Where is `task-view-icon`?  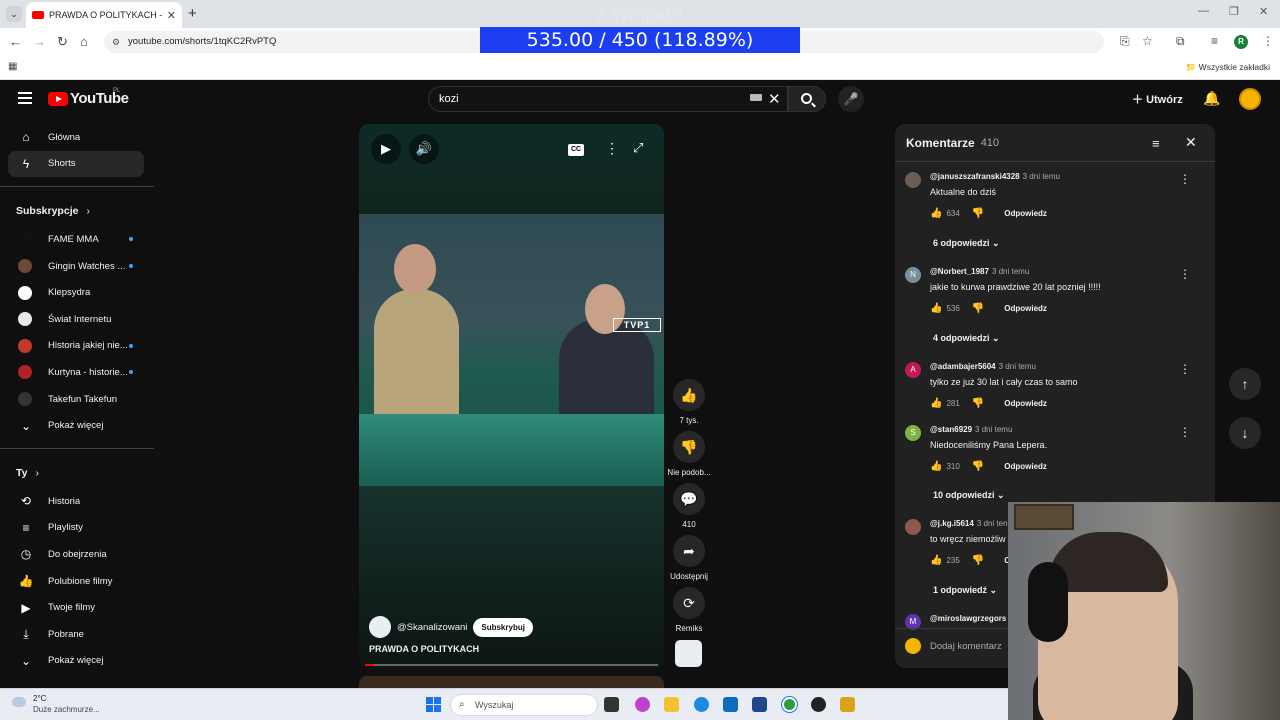 task-view-icon is located at coordinates (611, 704).